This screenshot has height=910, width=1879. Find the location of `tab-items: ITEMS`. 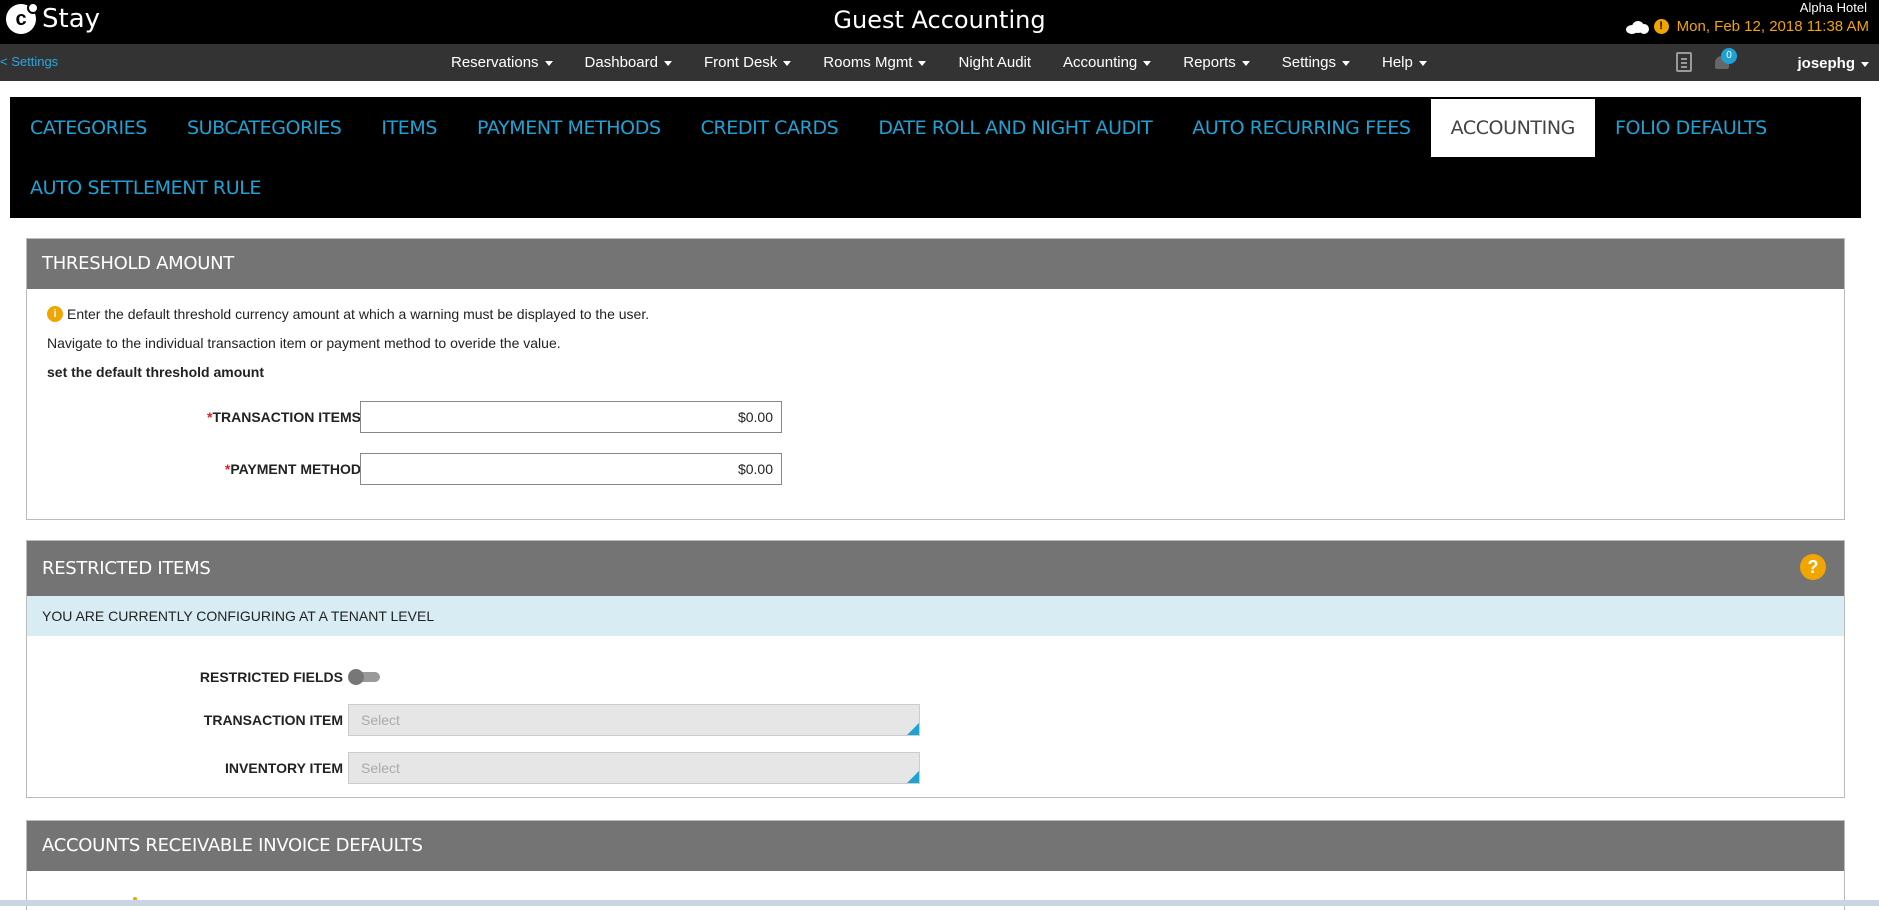

tab-items: ITEMS is located at coordinates (409, 128).